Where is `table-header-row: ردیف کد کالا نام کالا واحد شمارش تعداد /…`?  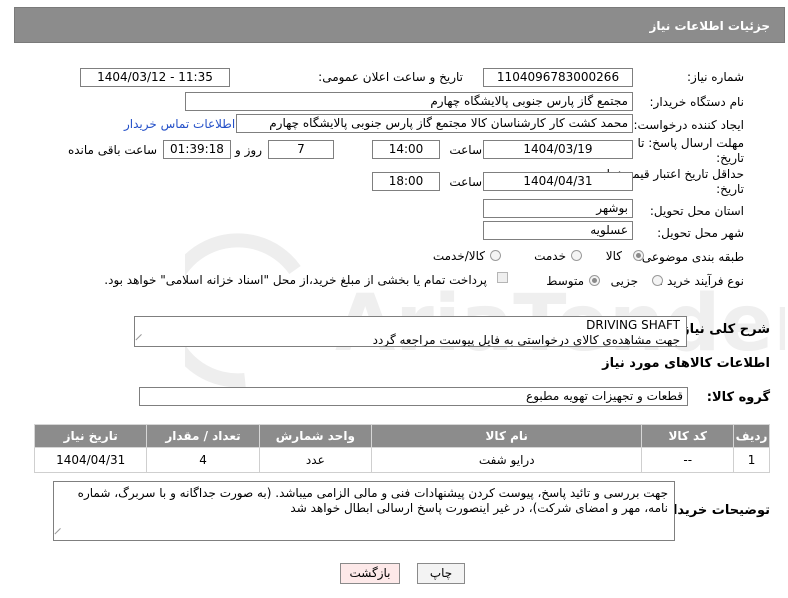
table-header-row: ردیف کد کالا نام کالا واحد شمارش تعداد /… is located at coordinates (401, 436).